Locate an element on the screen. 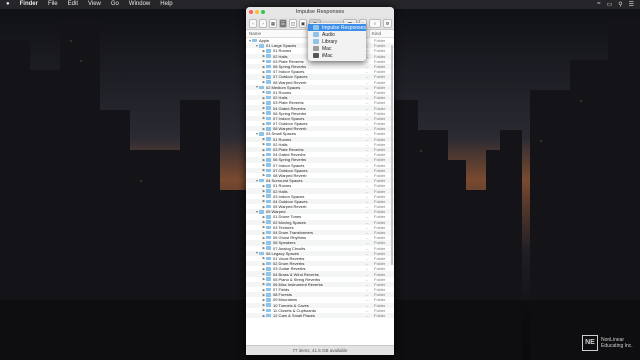  cover-flow-button: ▣ is located at coordinates (303, 23).